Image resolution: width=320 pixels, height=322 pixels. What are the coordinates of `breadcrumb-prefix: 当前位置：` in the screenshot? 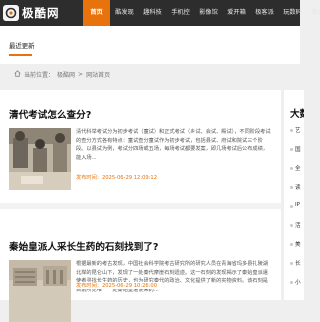 It's located at (39, 75).